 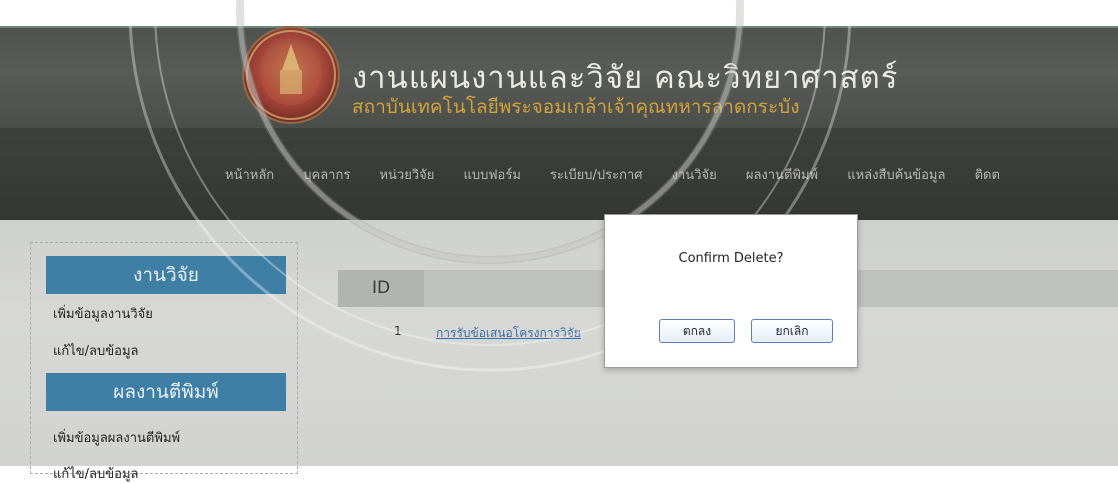 What do you see at coordinates (559, 13) in the screenshot?
I see `page-margin` at bounding box center [559, 13].